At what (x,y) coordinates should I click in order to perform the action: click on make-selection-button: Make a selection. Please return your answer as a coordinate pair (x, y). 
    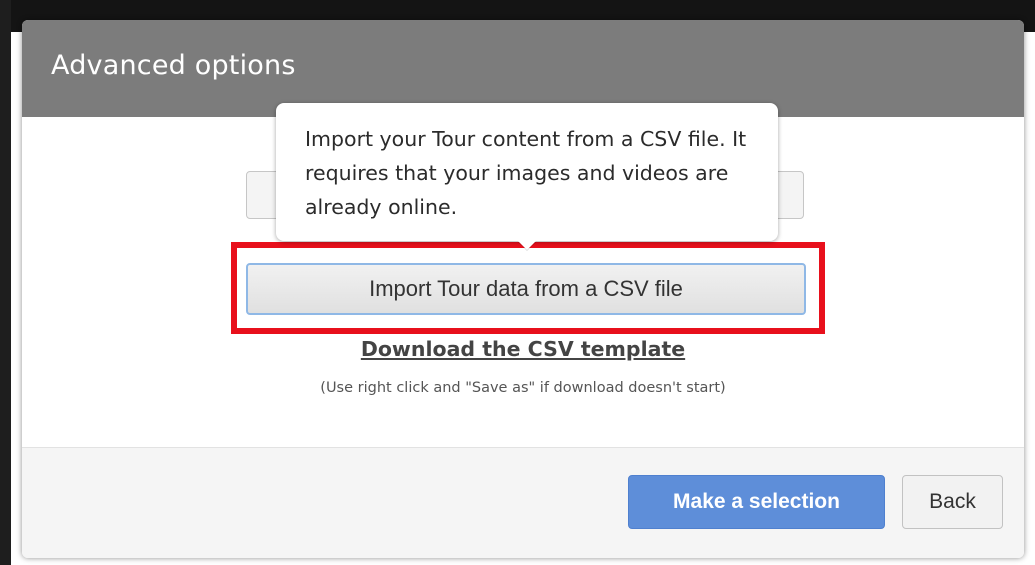
    Looking at the image, I should click on (756, 502).